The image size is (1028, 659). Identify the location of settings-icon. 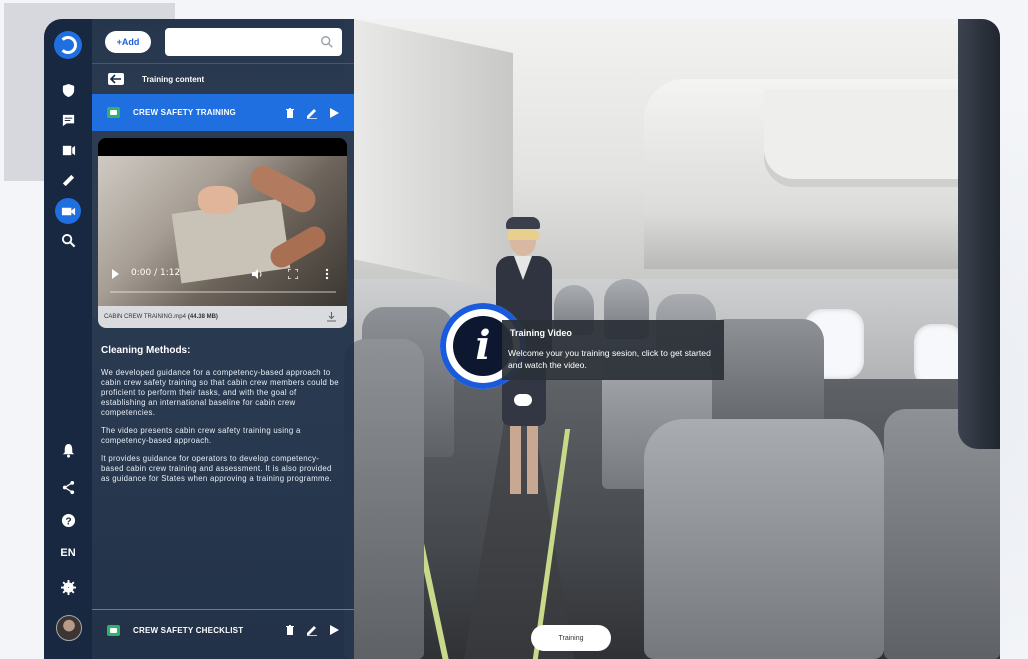
(68, 587).